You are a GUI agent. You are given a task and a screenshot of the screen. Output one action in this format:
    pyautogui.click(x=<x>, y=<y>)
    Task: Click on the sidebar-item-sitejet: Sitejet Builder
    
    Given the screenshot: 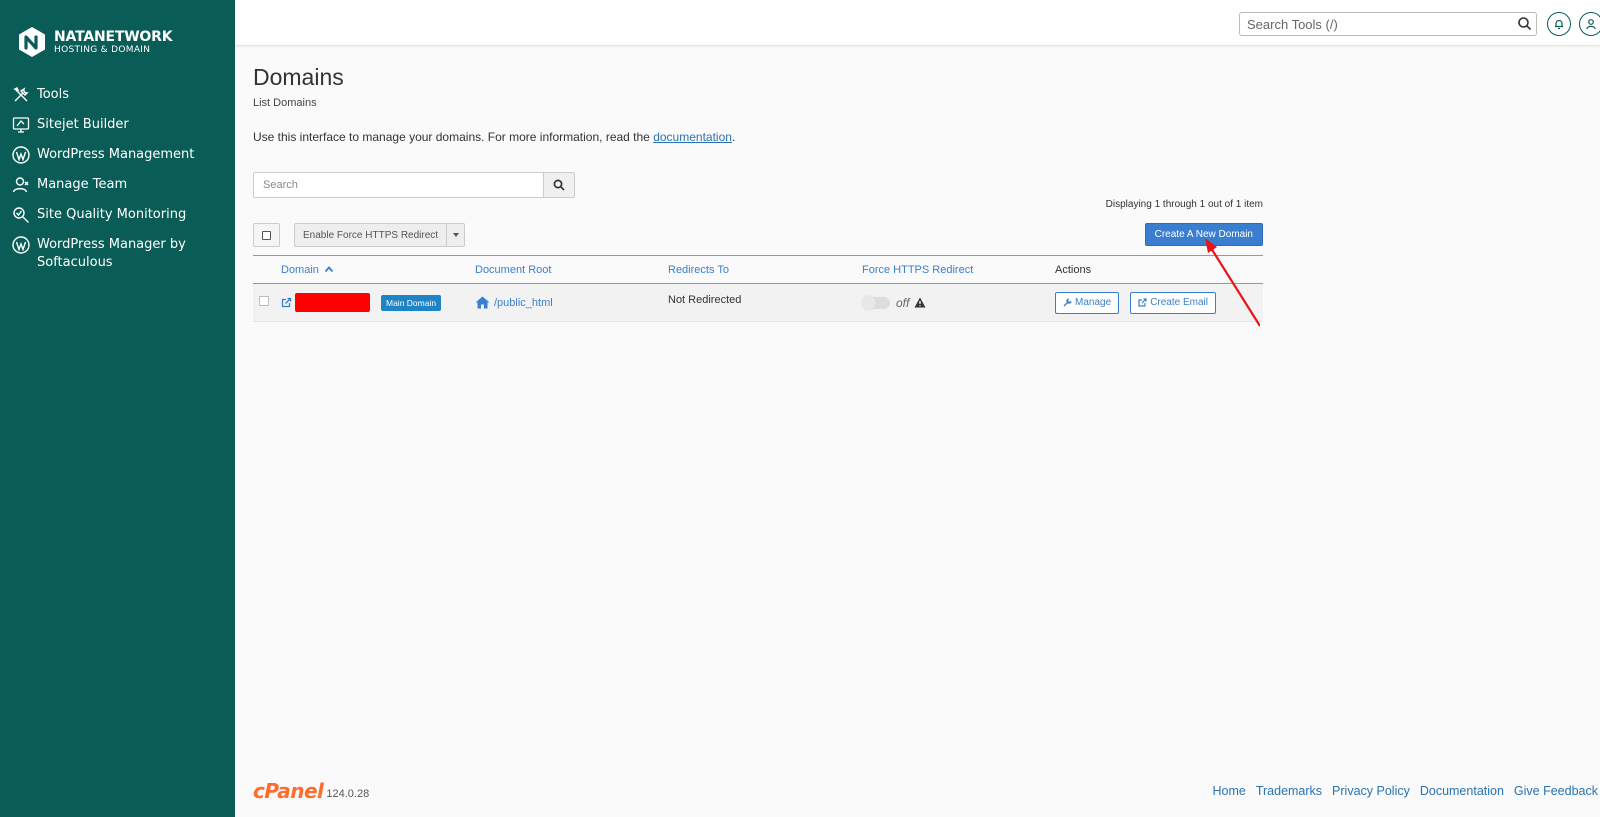 What is the action you would take?
    pyautogui.click(x=117, y=127)
    